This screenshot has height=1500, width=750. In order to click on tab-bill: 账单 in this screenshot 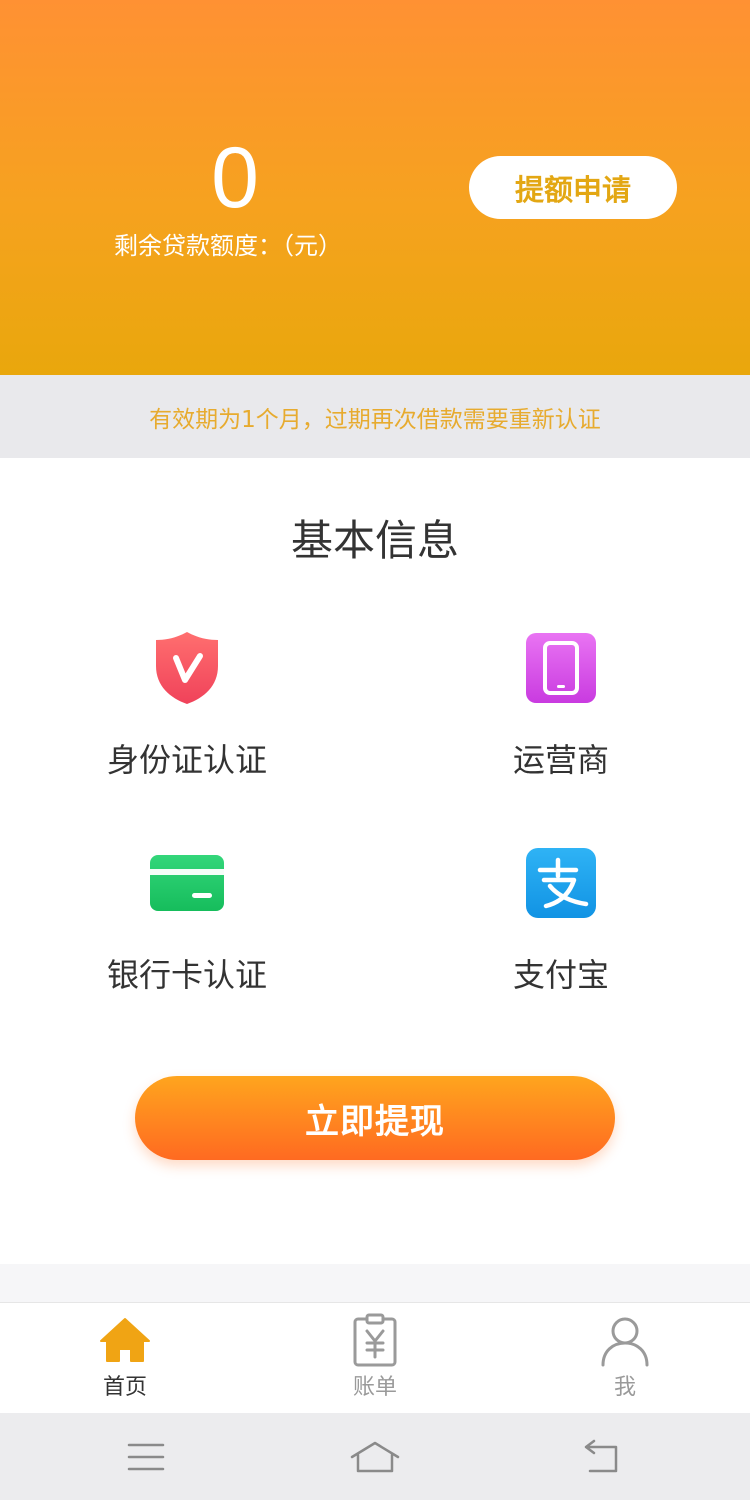, I will do `click(375, 1358)`.